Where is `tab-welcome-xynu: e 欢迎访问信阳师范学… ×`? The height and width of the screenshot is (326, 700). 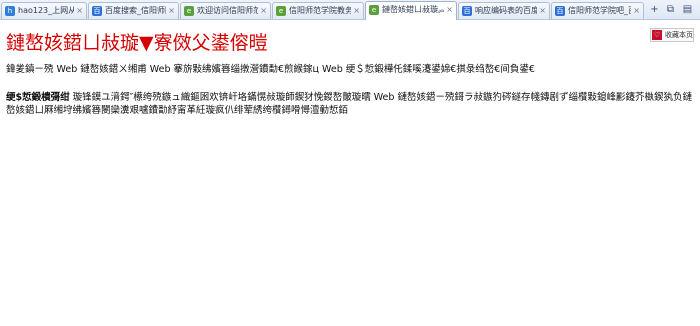 tab-welcome-xynu: e 欢迎访问信阳师范学… × is located at coordinates (225, 10).